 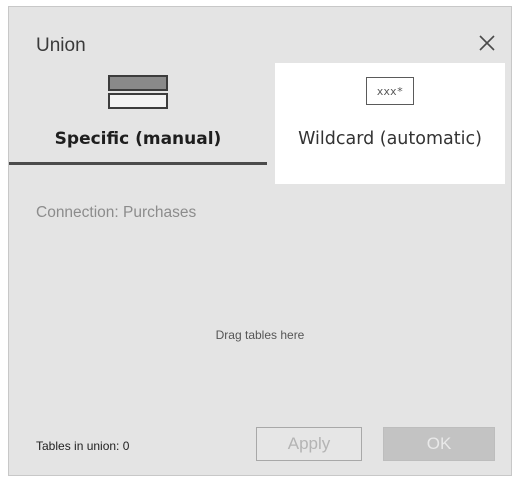 What do you see at coordinates (116, 212) in the screenshot?
I see `connection-label: Connection: Purchases` at bounding box center [116, 212].